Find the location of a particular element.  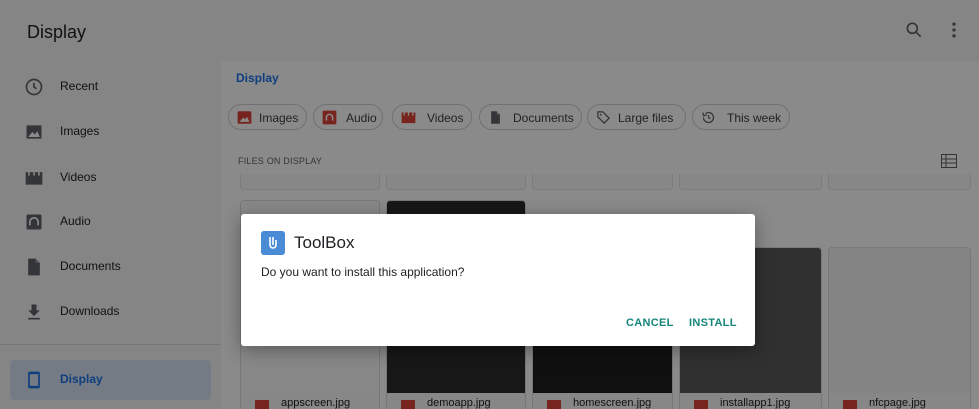

toolbox-app-icon is located at coordinates (273, 243).